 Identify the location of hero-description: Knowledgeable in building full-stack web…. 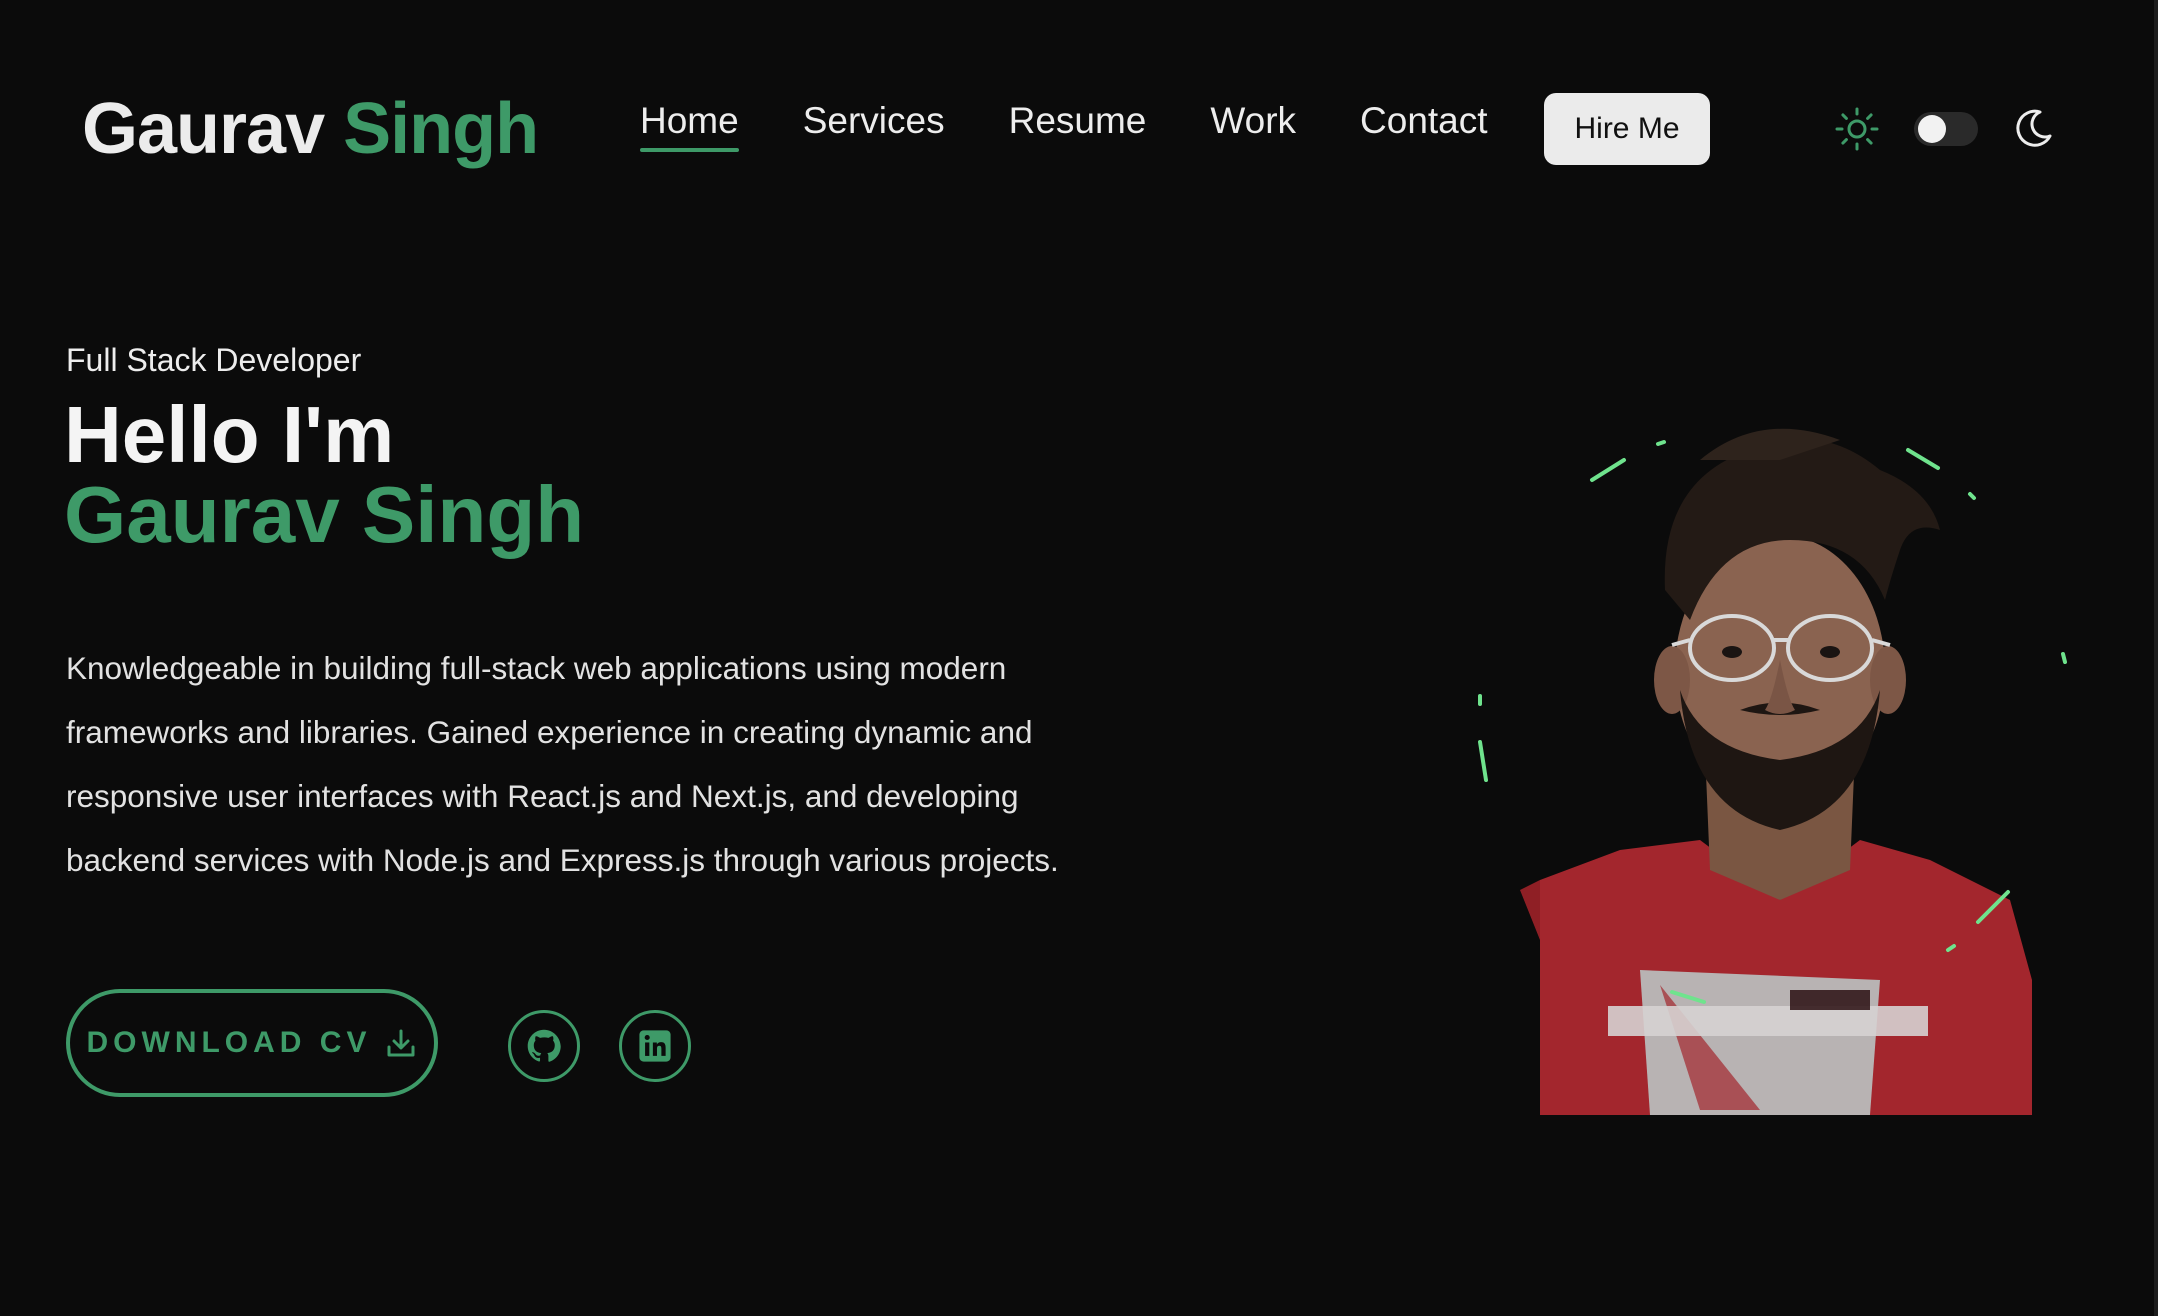
(562, 763).